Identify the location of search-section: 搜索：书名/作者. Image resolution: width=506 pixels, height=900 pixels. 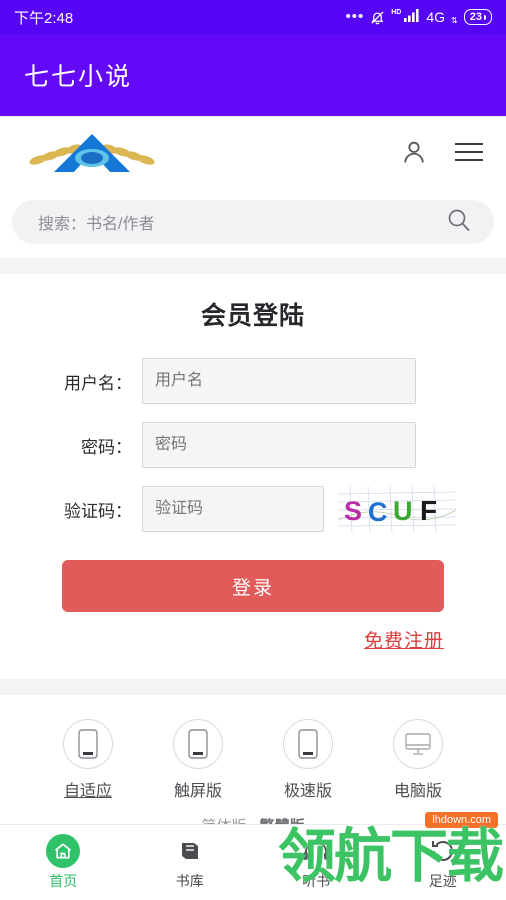
(253, 225).